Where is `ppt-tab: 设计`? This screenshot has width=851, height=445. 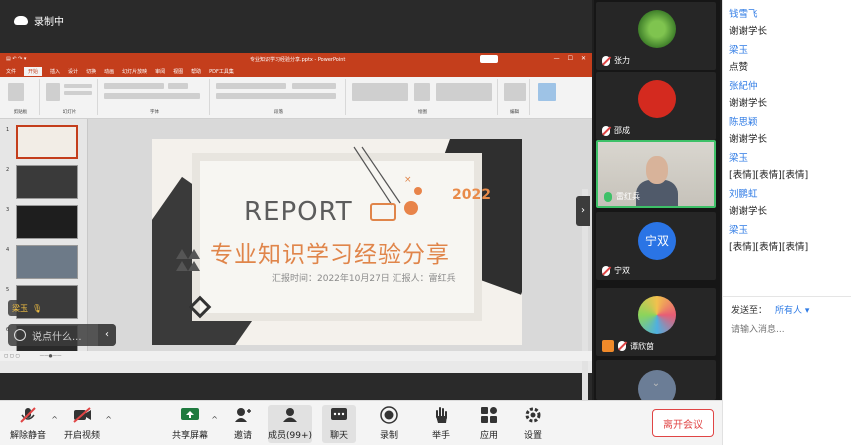
ppt-tab: 设计 is located at coordinates (73, 71).